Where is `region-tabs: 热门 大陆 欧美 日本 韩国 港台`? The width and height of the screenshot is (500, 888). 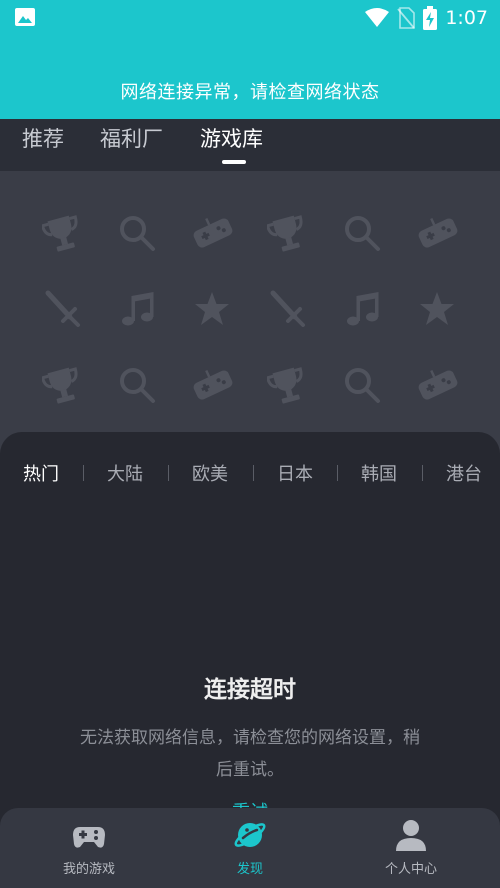 region-tabs: 热门 大陆 欧美 日本 韩国 港台 is located at coordinates (250, 475).